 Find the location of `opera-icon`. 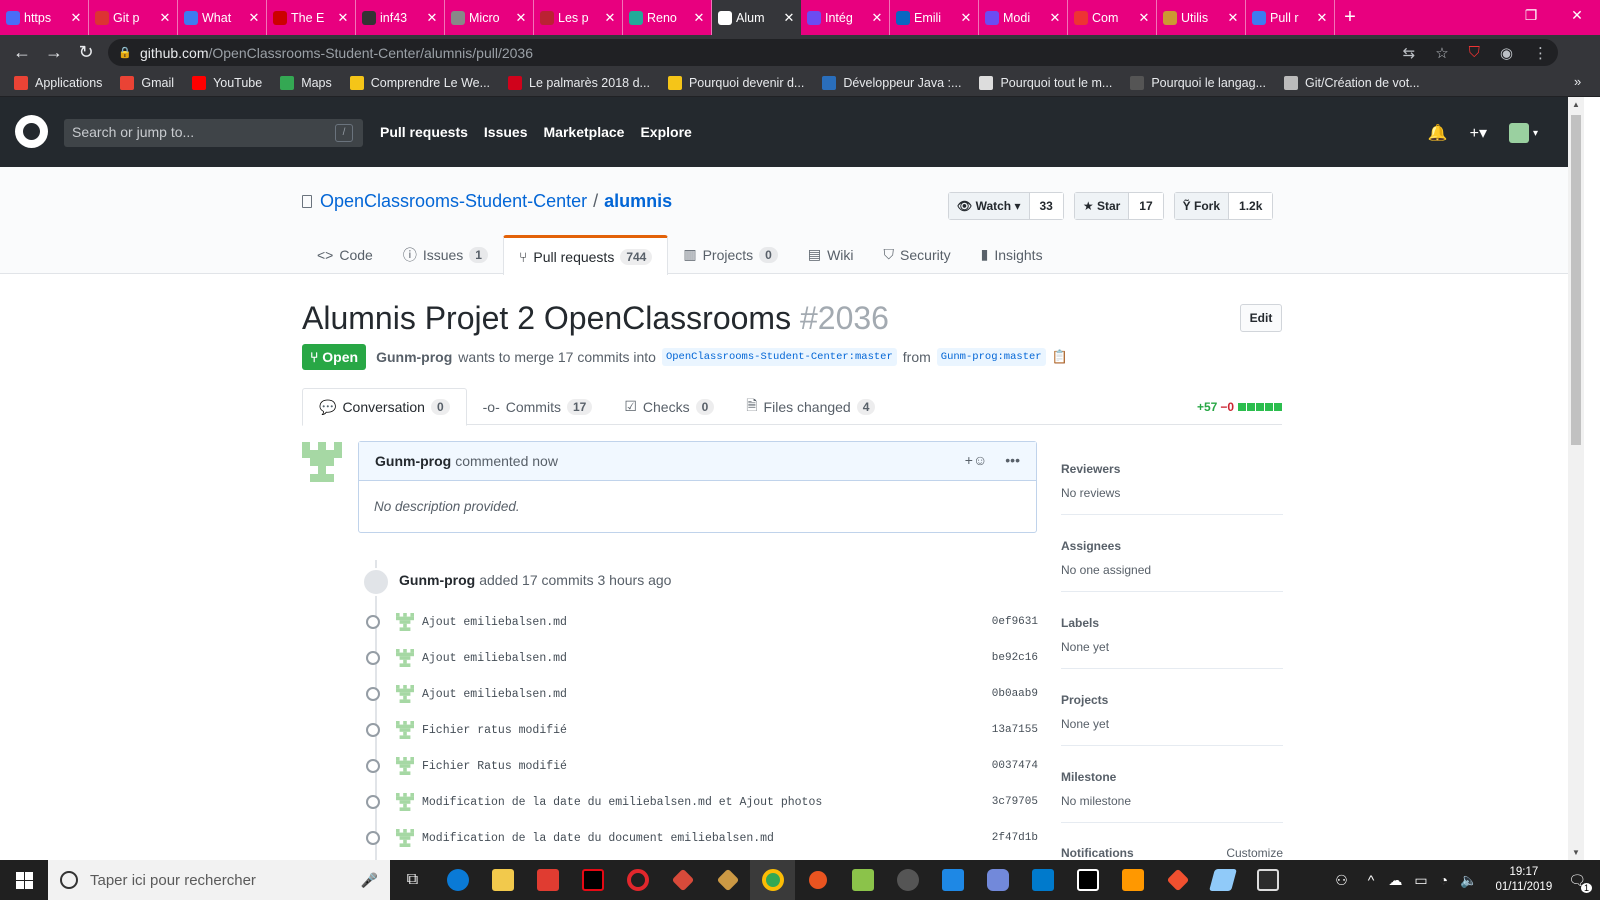

opera-icon is located at coordinates (637, 880).